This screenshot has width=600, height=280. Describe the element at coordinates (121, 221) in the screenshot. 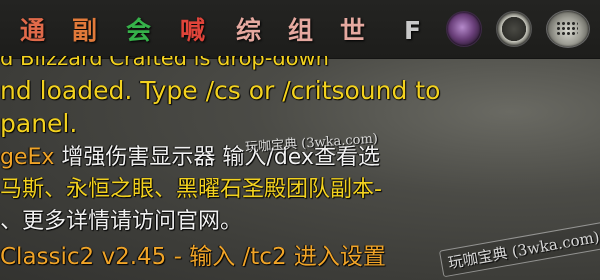

I see `chat-line: 、更多详情请访问官网。` at that location.